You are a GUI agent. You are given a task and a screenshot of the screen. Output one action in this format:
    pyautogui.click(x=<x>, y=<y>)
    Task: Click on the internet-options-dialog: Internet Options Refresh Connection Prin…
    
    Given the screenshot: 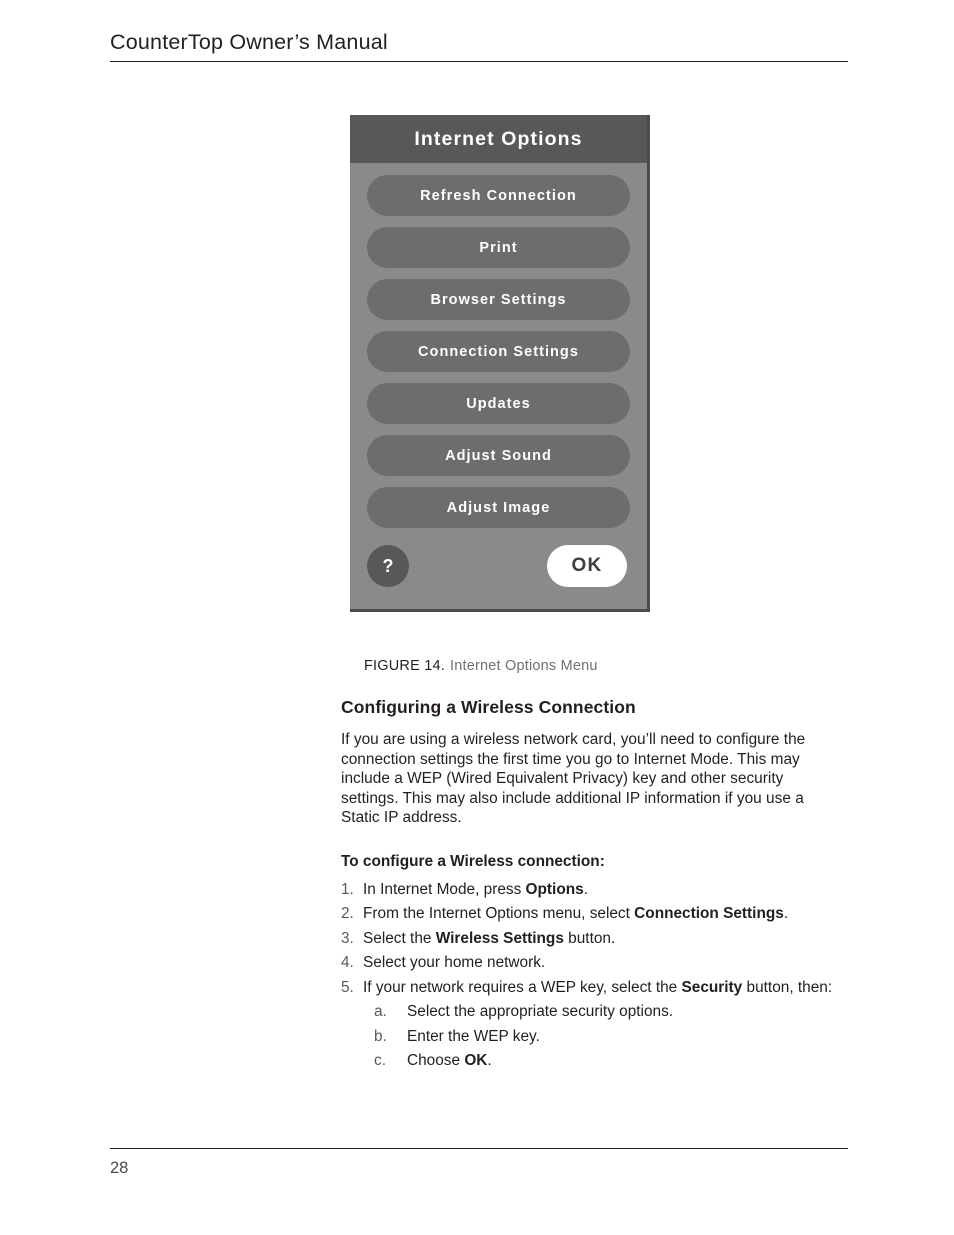 What is the action you would take?
    pyautogui.click(x=500, y=363)
    